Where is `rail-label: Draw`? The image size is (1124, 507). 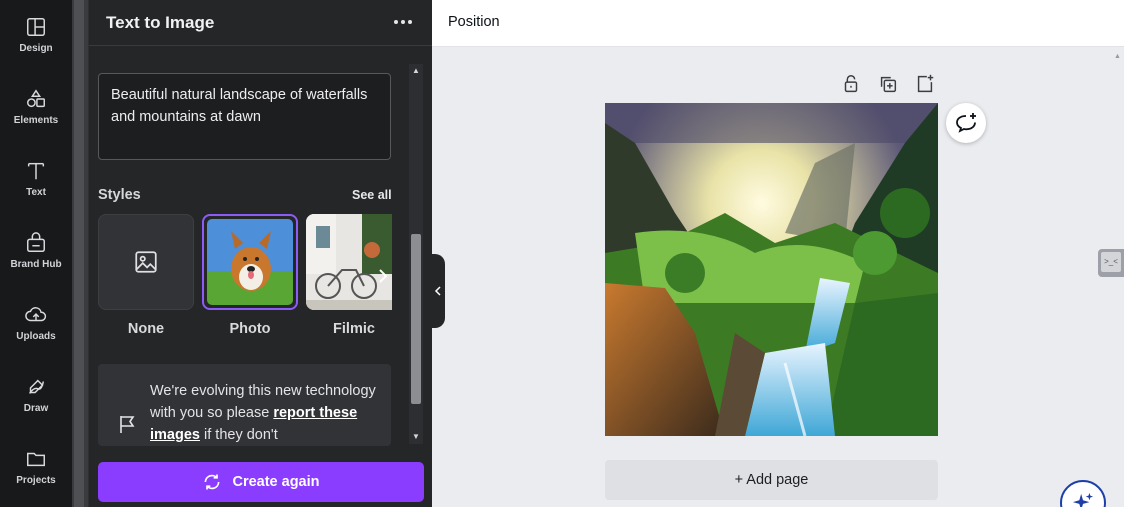 rail-label: Draw is located at coordinates (36, 408).